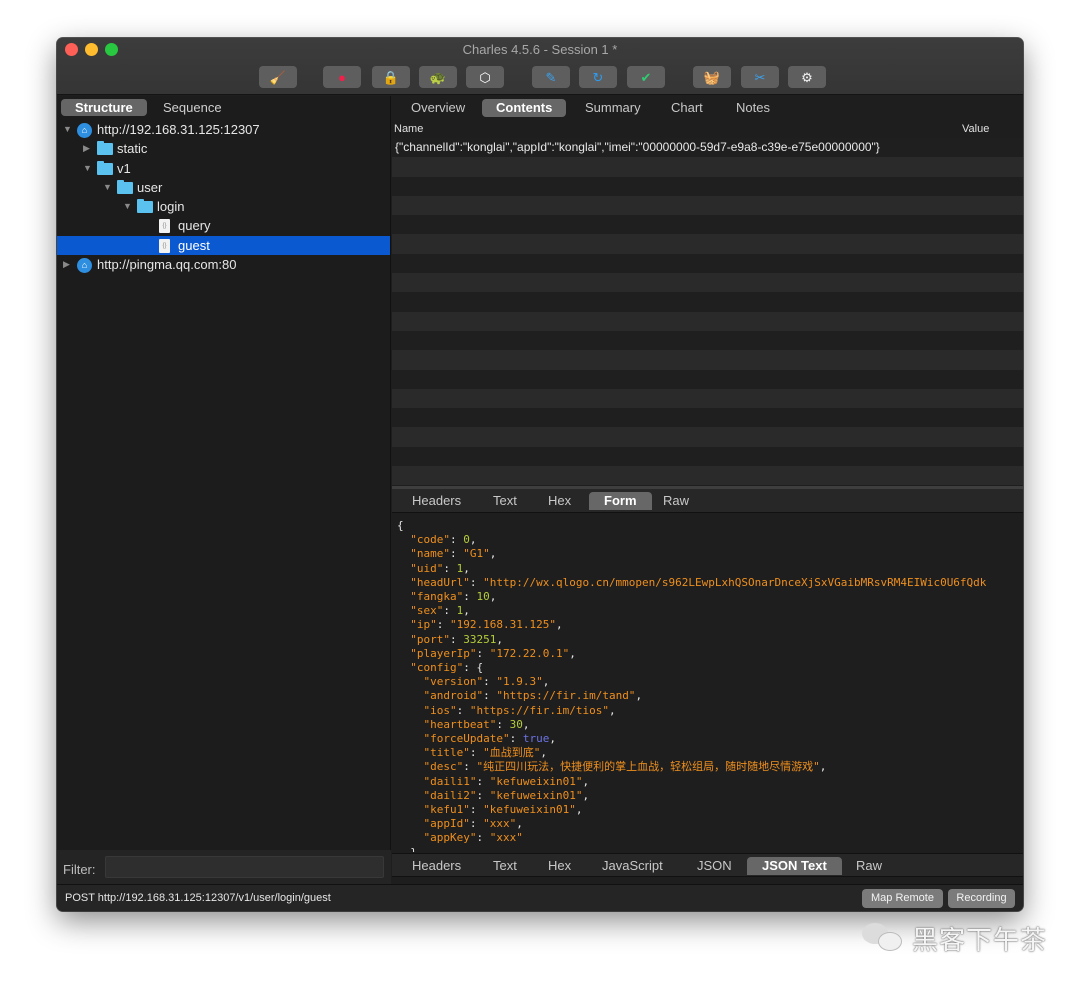  Describe the element at coordinates (620, 501) in the screenshot. I see `req-subtab-form: Form` at that location.